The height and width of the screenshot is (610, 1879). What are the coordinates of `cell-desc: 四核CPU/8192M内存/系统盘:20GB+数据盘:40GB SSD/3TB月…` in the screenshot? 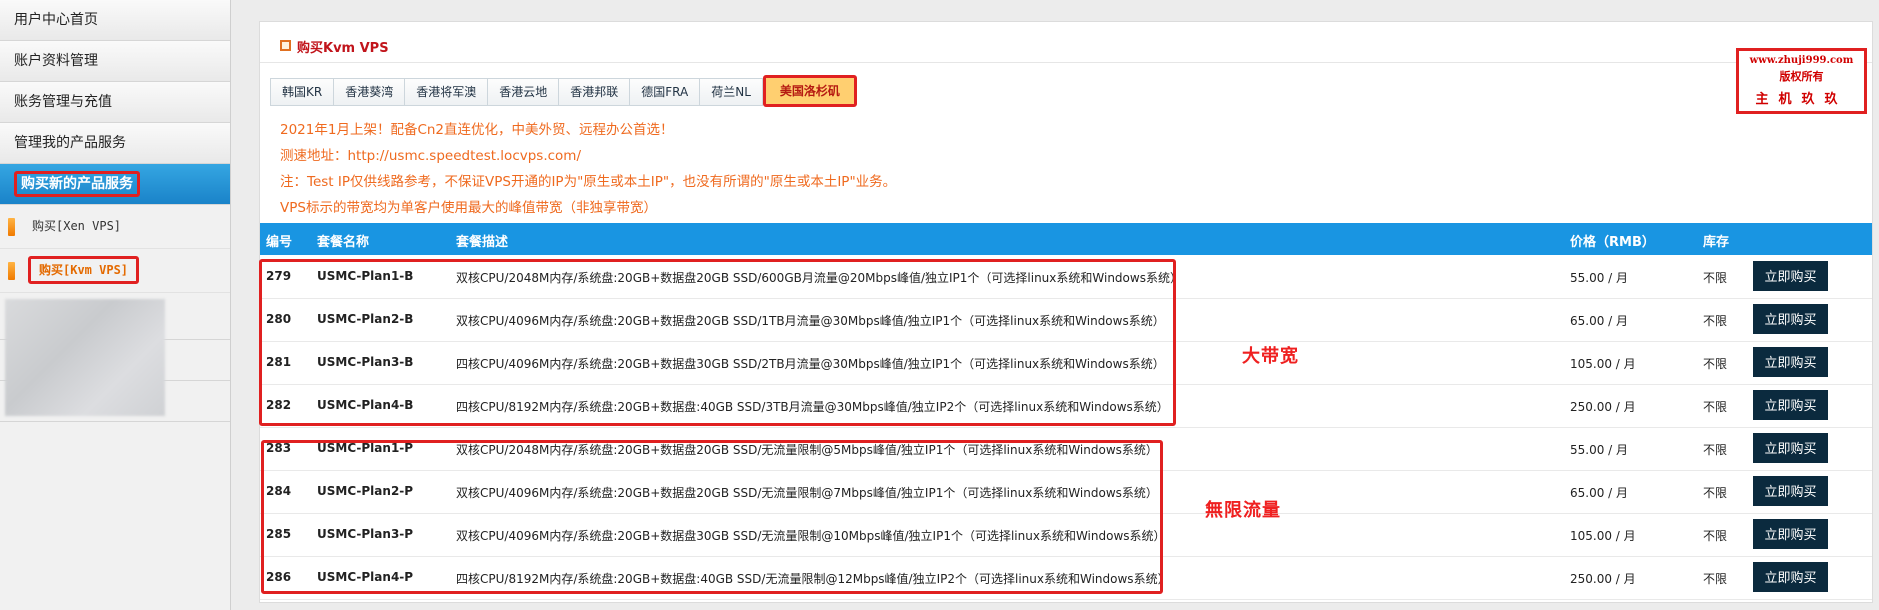 It's located at (812, 407).